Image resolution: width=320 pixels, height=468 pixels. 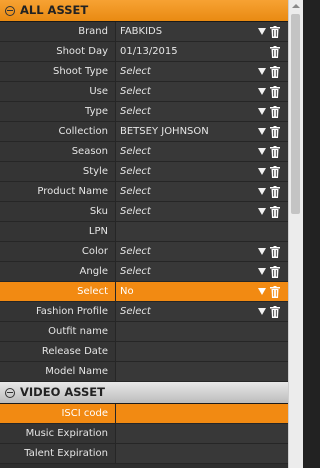 I want to click on field-label: ISCI code, so click(x=58, y=413).